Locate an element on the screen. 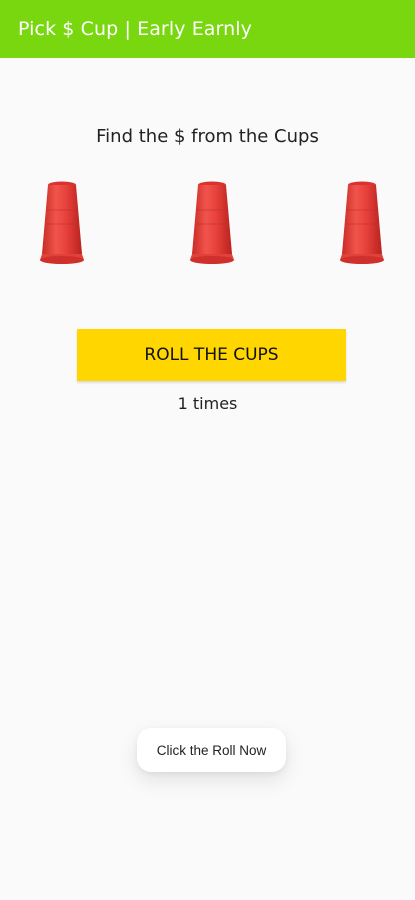  cups-row is located at coordinates (207, 225).